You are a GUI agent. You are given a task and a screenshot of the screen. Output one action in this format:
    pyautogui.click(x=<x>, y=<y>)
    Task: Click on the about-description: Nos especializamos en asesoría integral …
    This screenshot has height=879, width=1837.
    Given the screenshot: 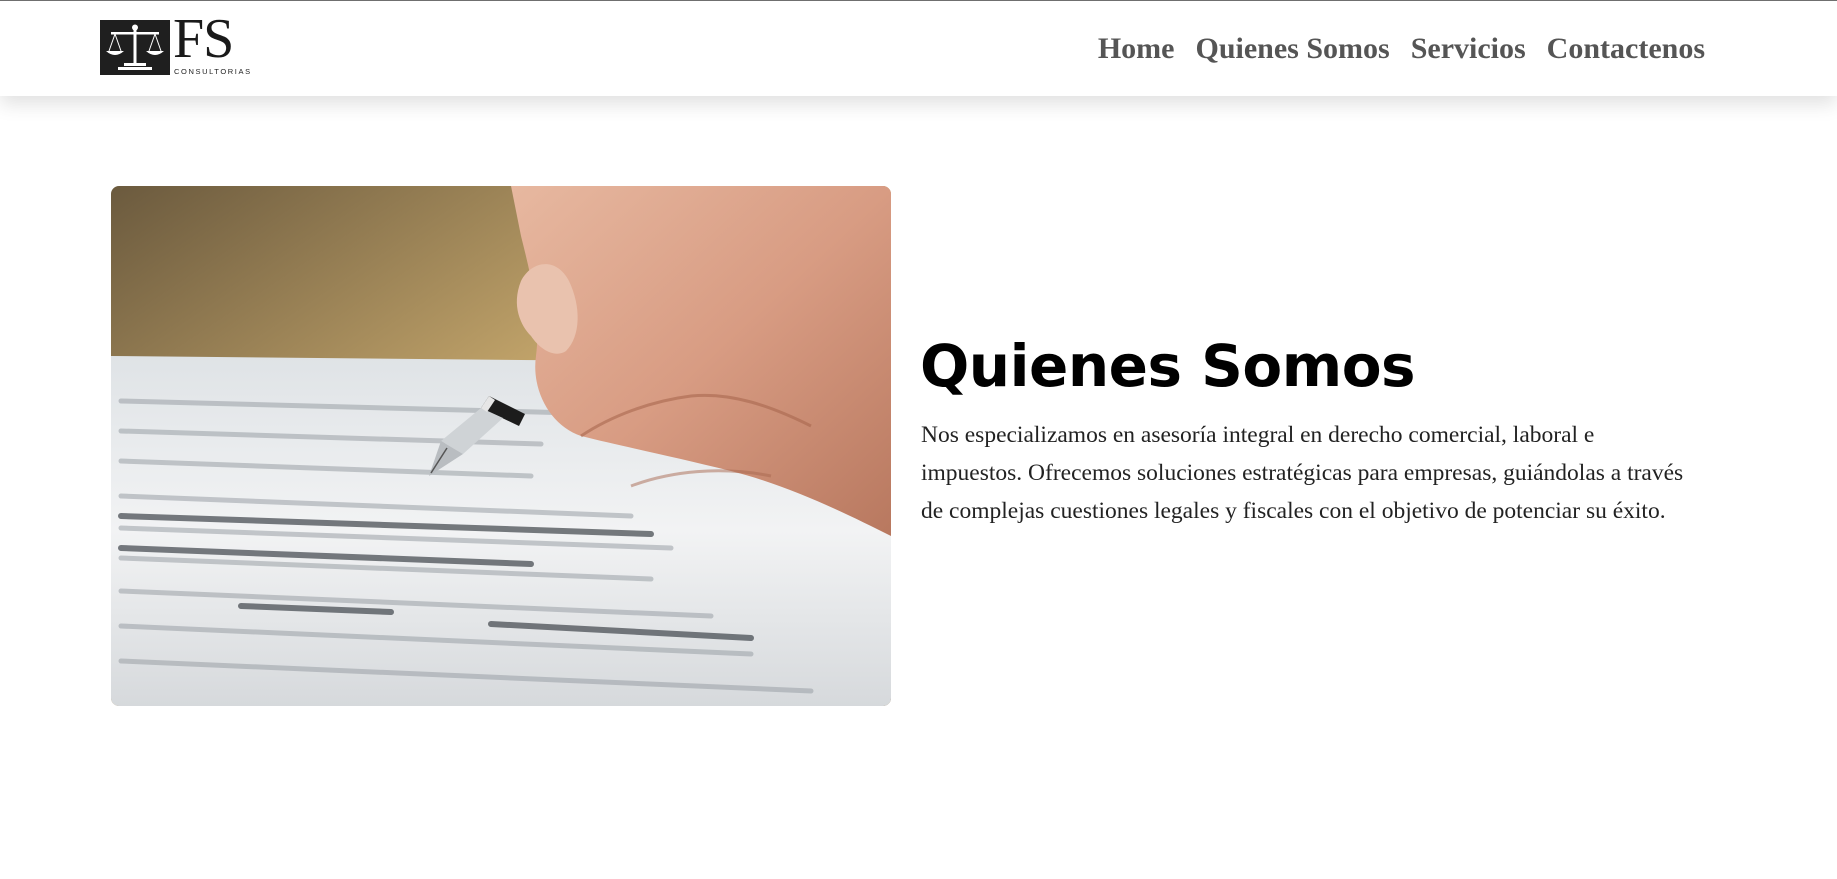 What is the action you would take?
    pyautogui.click(x=1302, y=473)
    